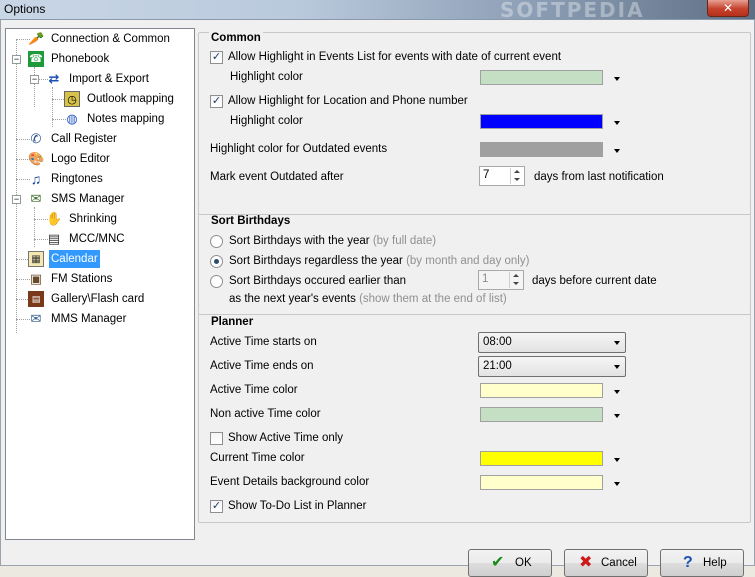  I want to click on tree-item-label: Gallery\Flash card, so click(98, 299).